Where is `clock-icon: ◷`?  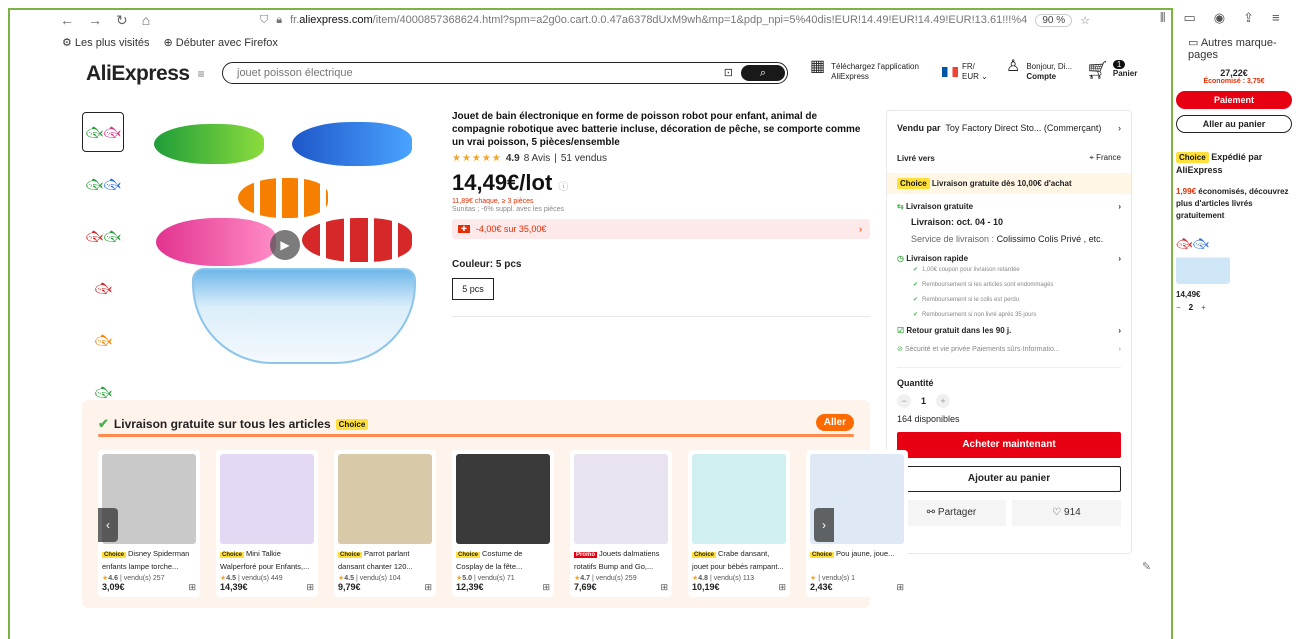 clock-icon: ◷ is located at coordinates (900, 258).